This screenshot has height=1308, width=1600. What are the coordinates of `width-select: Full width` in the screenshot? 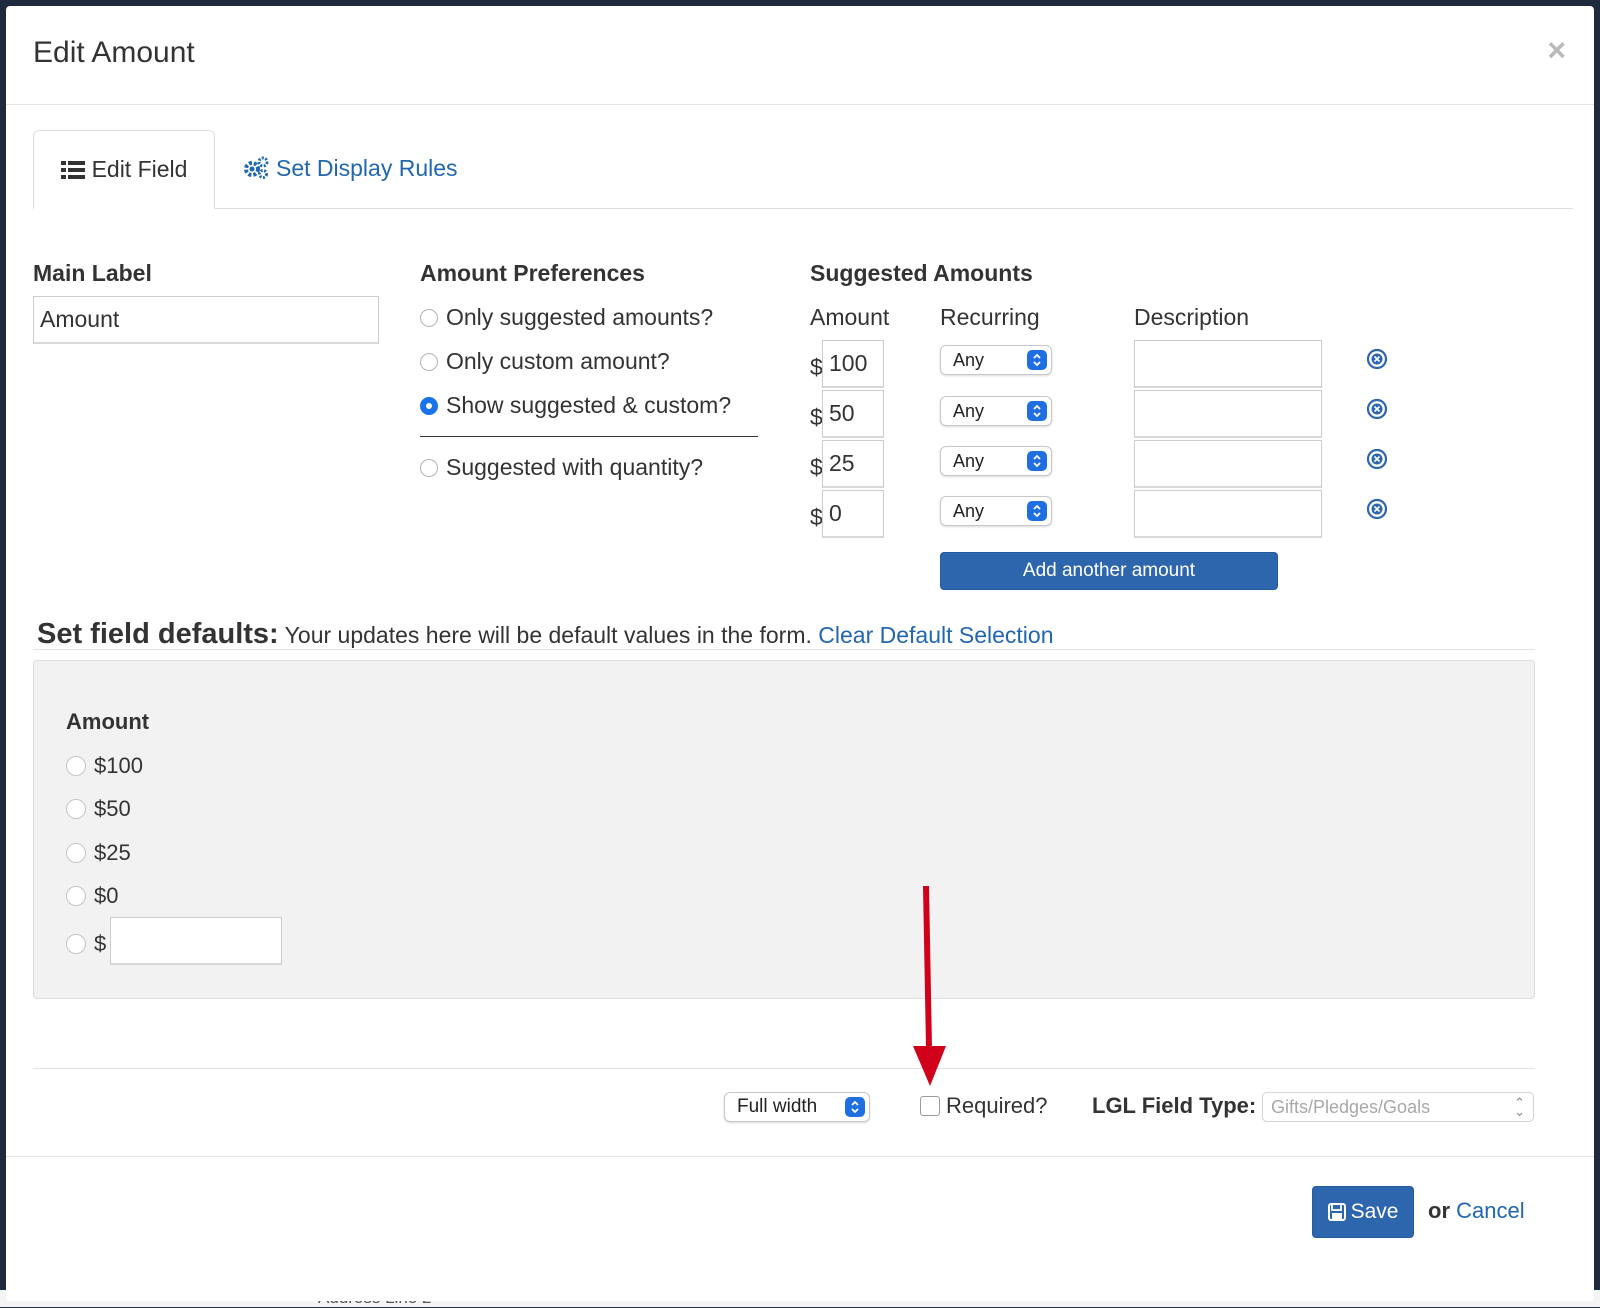 It's located at (797, 1107).